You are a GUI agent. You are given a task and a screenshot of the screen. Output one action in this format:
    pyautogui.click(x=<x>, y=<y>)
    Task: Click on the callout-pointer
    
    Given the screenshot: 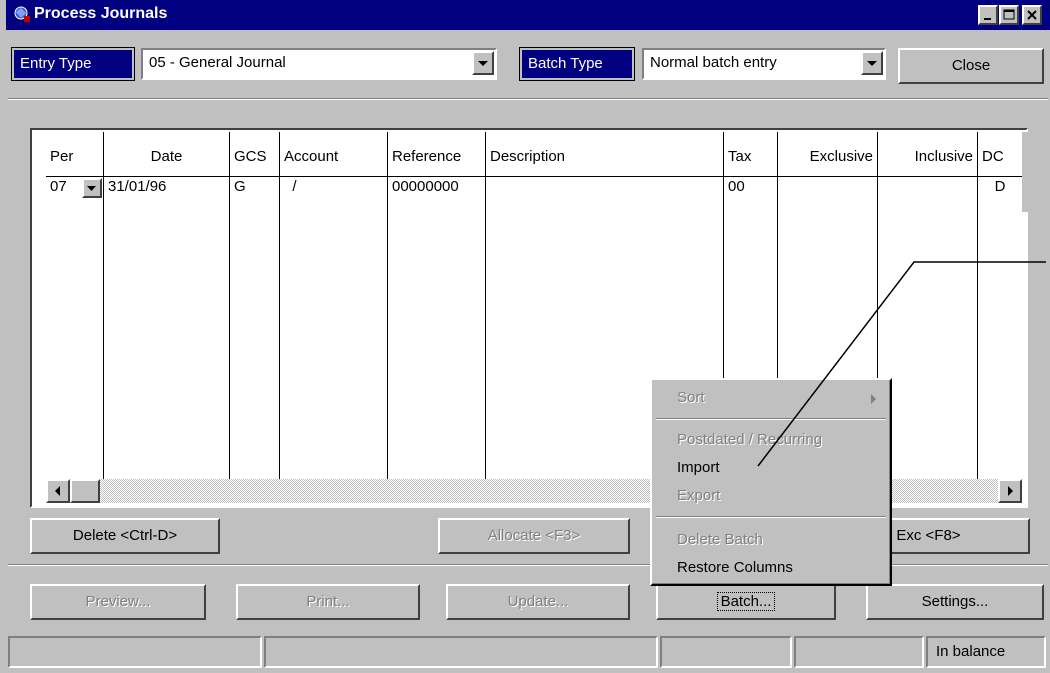 What is the action you would take?
    pyautogui.click(x=901, y=364)
    